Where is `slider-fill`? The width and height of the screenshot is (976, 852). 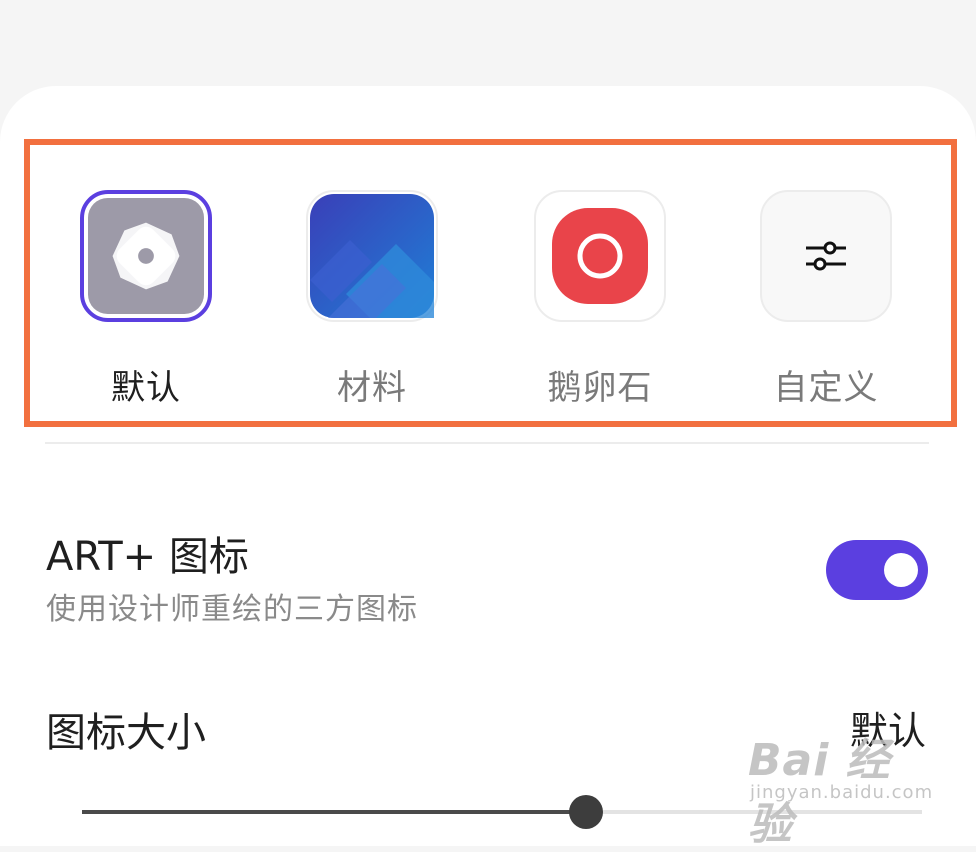
slider-fill is located at coordinates (334, 812).